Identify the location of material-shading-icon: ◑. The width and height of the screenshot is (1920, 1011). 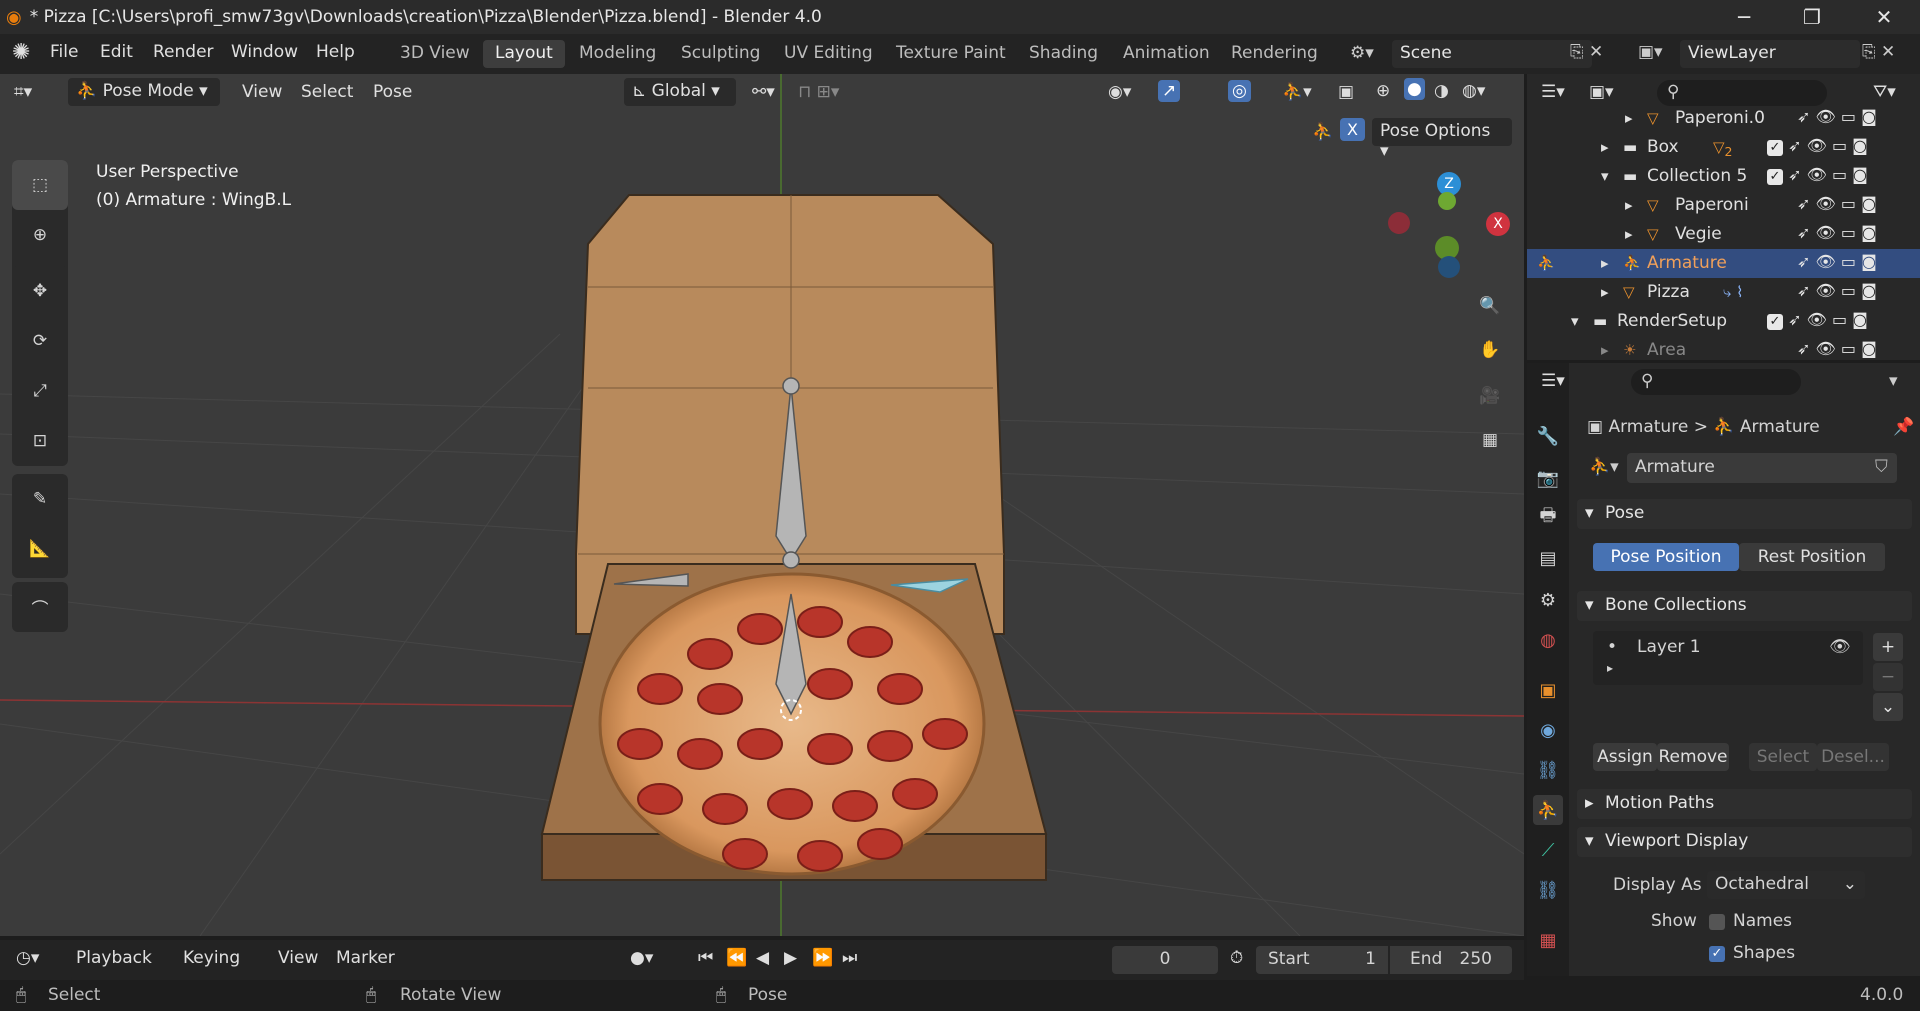
(1441, 91).